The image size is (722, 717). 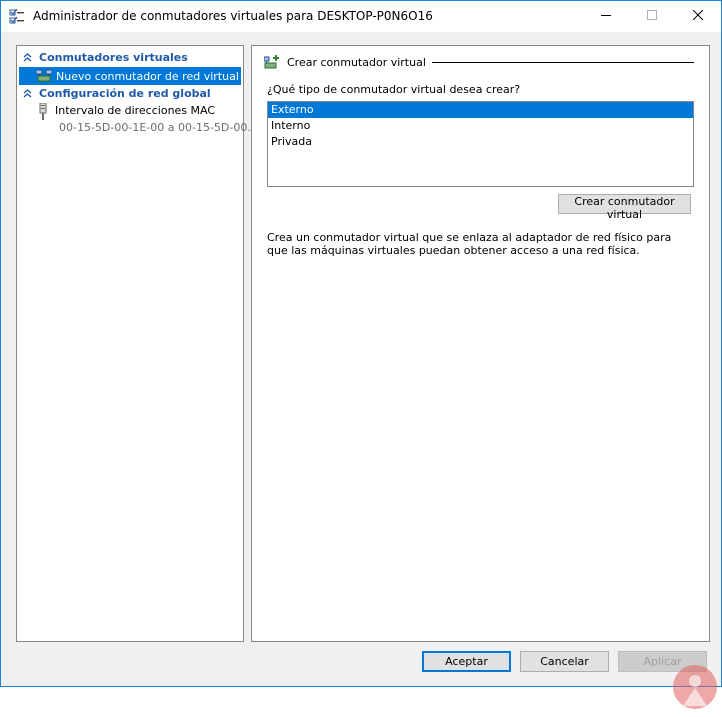 I want to click on close-button, so click(x=698, y=16).